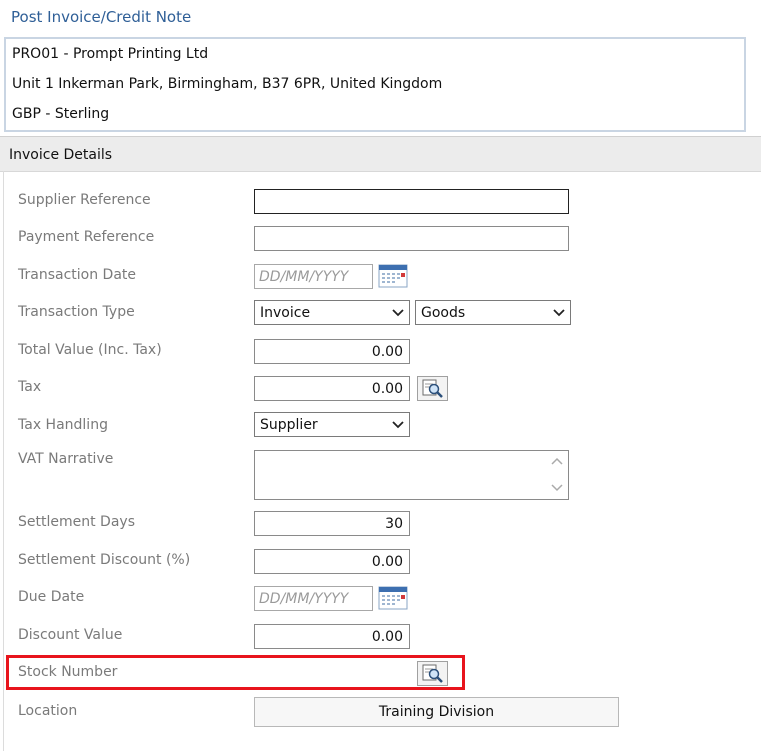 The height and width of the screenshot is (751, 761). I want to click on stock-number-label: Stock Number, so click(68, 672).